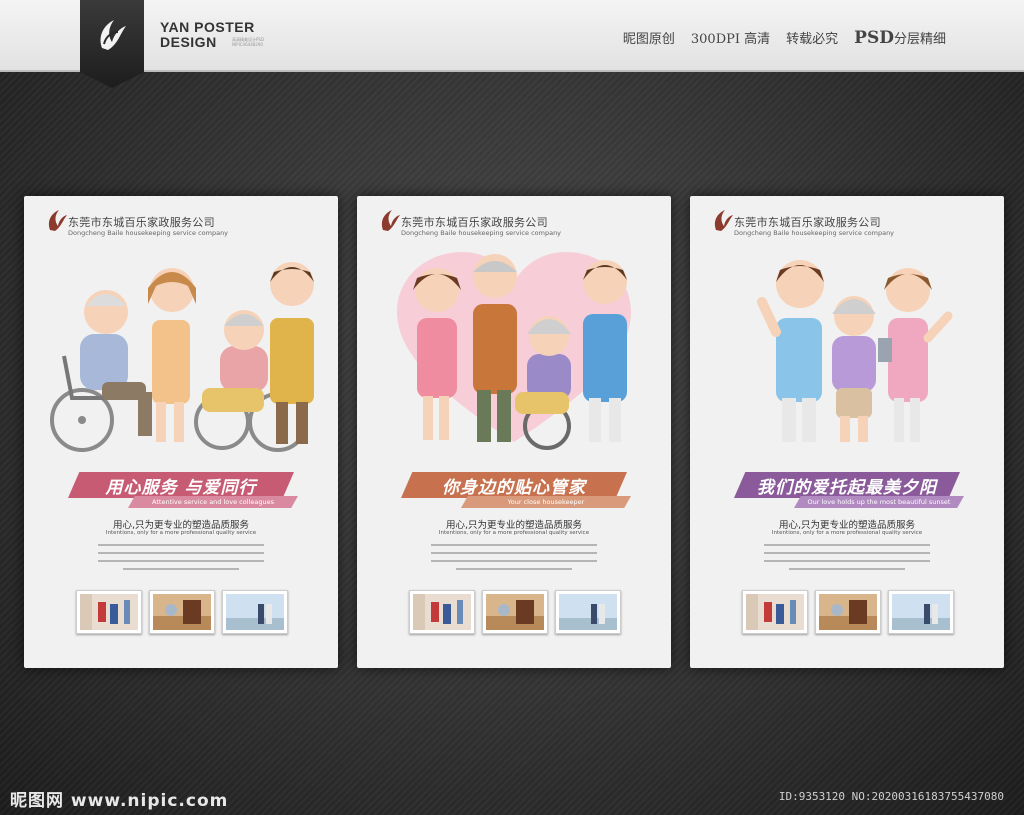 Image resolution: width=1024 pixels, height=815 pixels. I want to click on poster-title-en: Your close housekeeper, so click(546, 502).